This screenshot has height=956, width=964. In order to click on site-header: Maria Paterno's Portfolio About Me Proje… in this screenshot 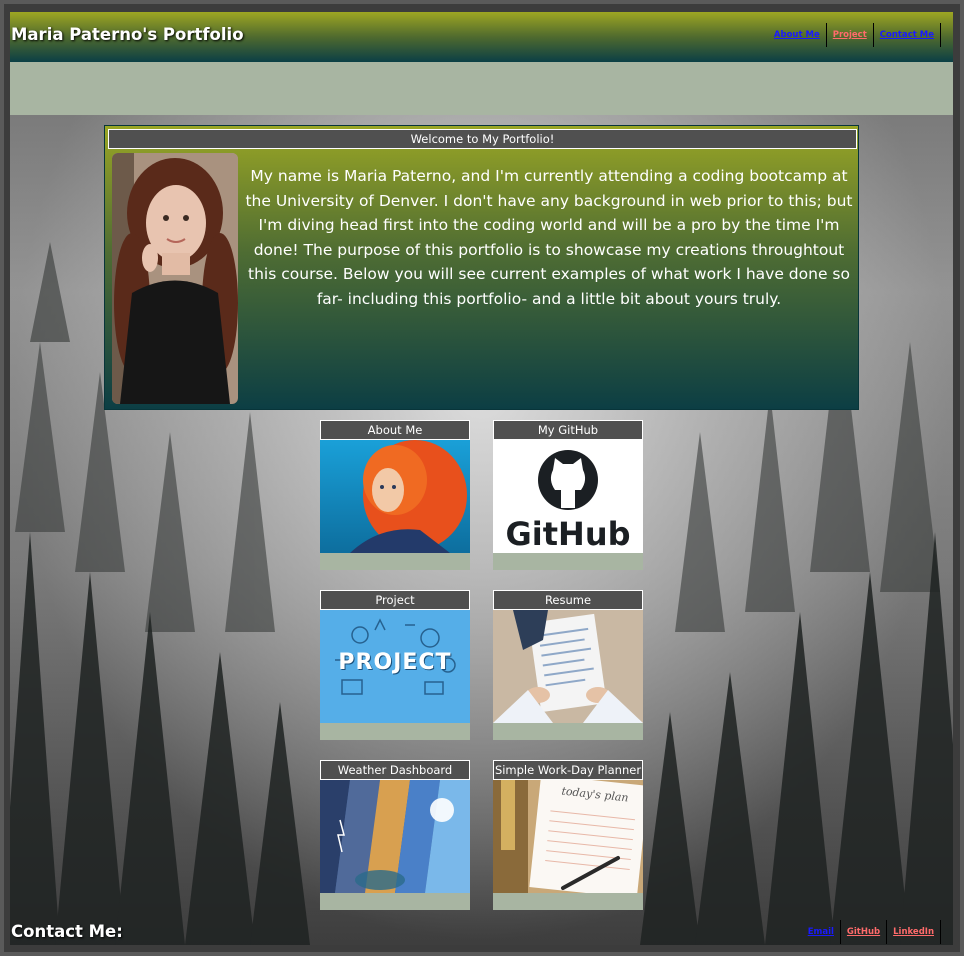, I will do `click(481, 37)`.